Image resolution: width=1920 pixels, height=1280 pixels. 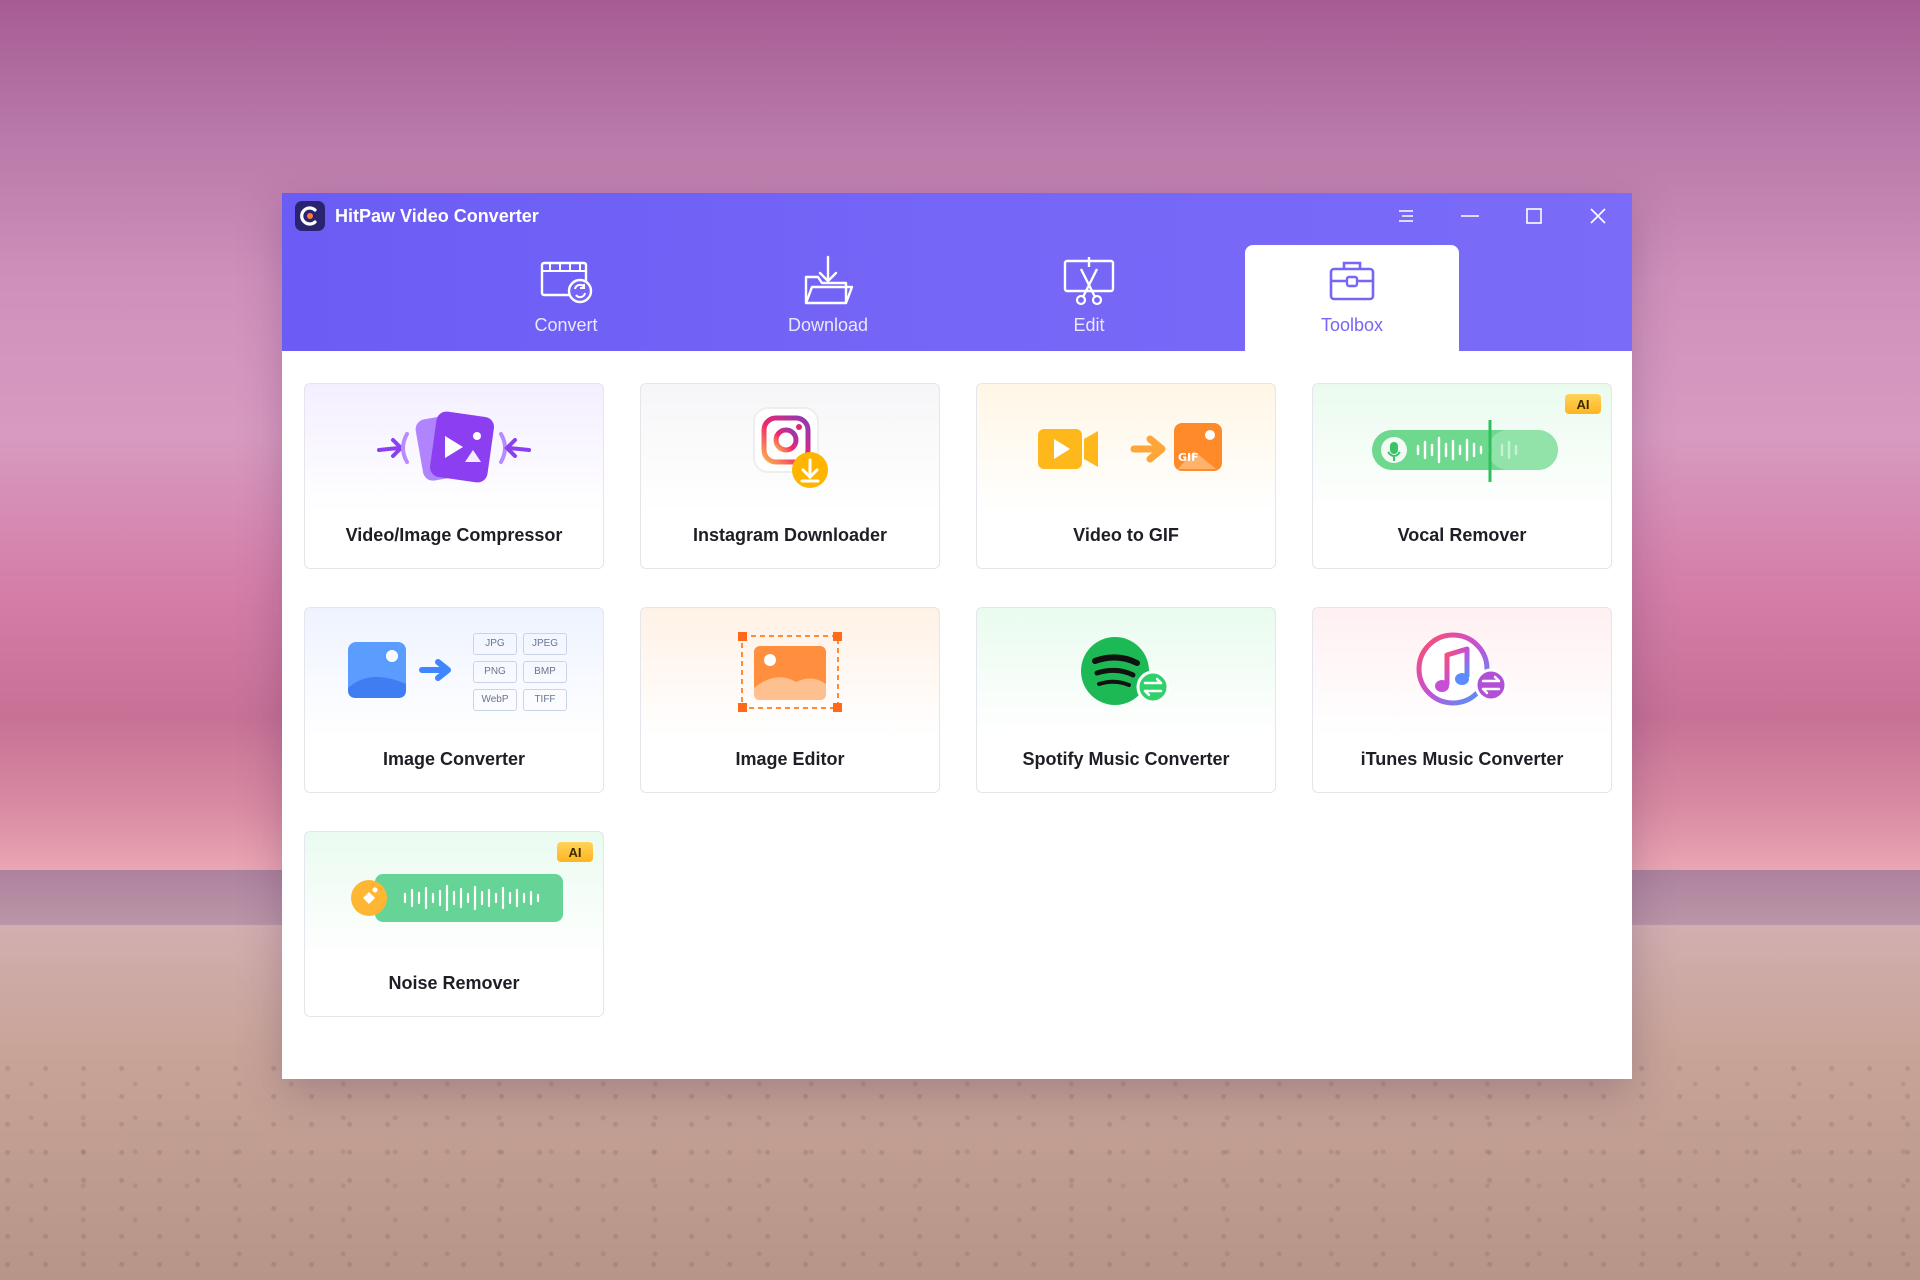 I want to click on tab-toolbox-label: Toolbox, so click(x=1352, y=325).